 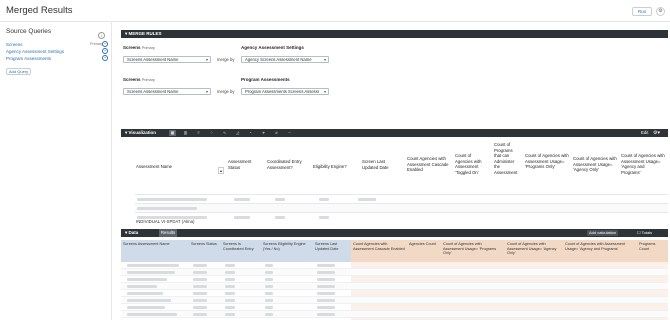 What do you see at coordinates (647, 232) in the screenshot?
I see `totals-label: Totals` at bounding box center [647, 232].